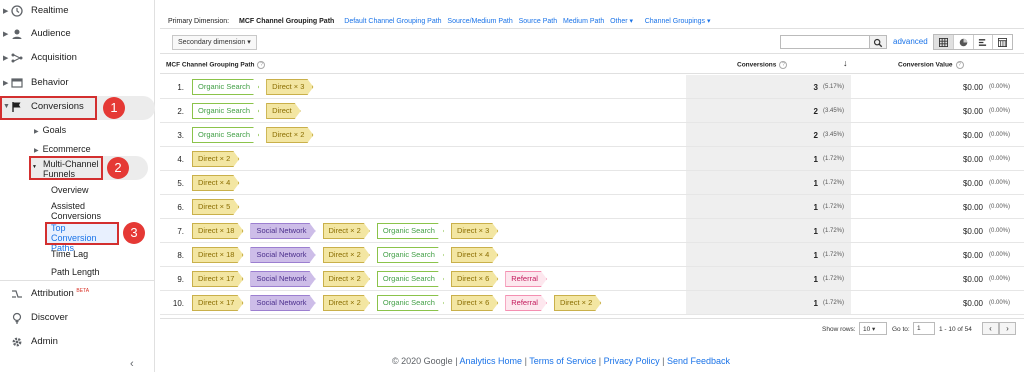  What do you see at coordinates (538, 21) in the screenshot?
I see `dim-link-source-path: Source Path` at bounding box center [538, 21].